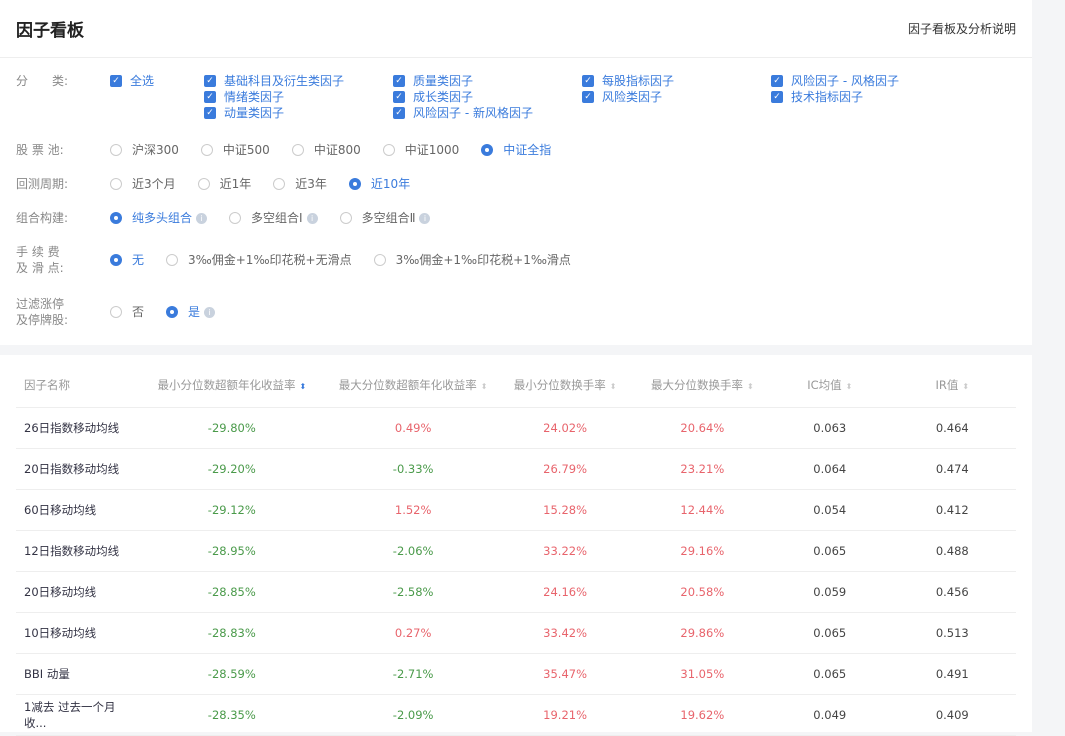  Describe the element at coordinates (702, 385) in the screenshot. I see `column-header: 最大分位数换手率 ⬍` at that location.